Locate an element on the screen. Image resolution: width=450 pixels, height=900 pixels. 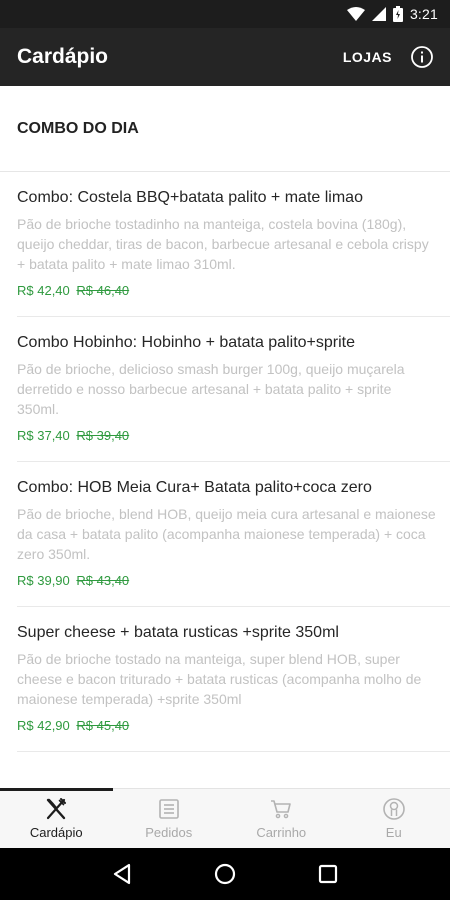
item-price: R$ 42,40 is located at coordinates (43, 290).